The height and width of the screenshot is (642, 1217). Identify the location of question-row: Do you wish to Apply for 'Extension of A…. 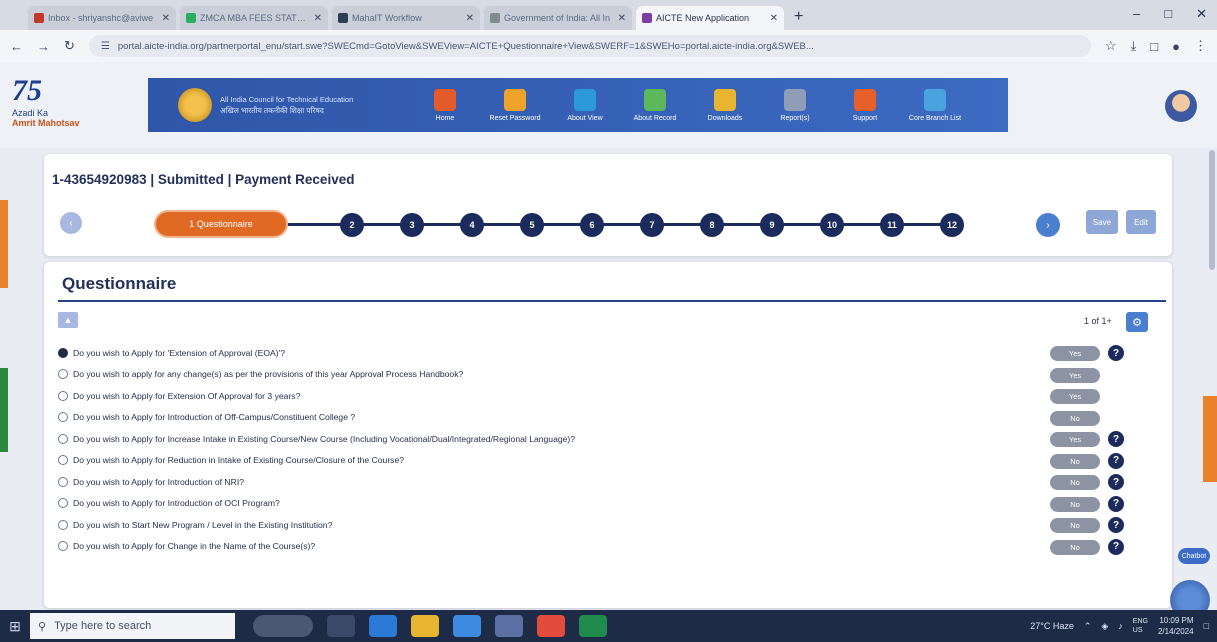
(613, 353).